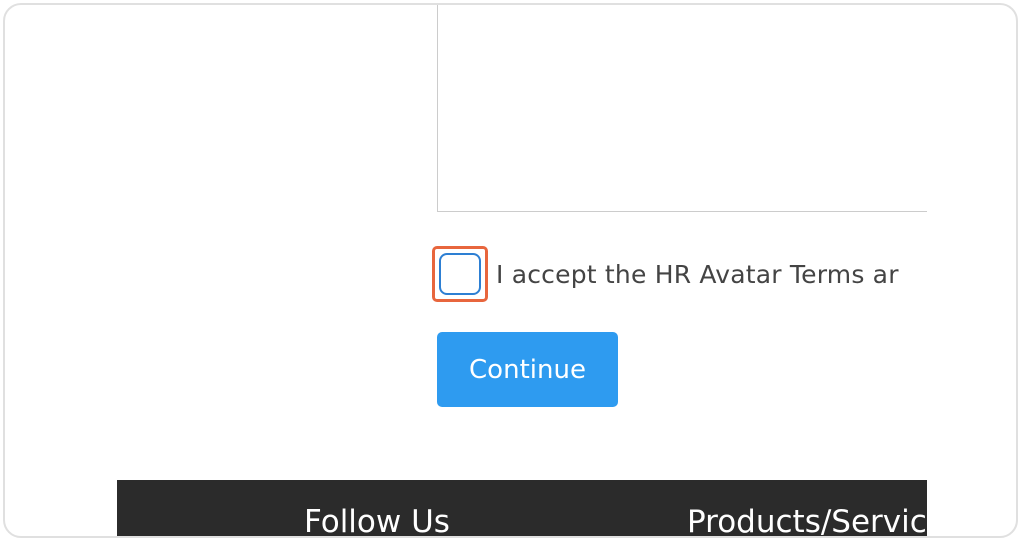  I want to click on footer-heading-follow-us: Follow Us, so click(377, 521).